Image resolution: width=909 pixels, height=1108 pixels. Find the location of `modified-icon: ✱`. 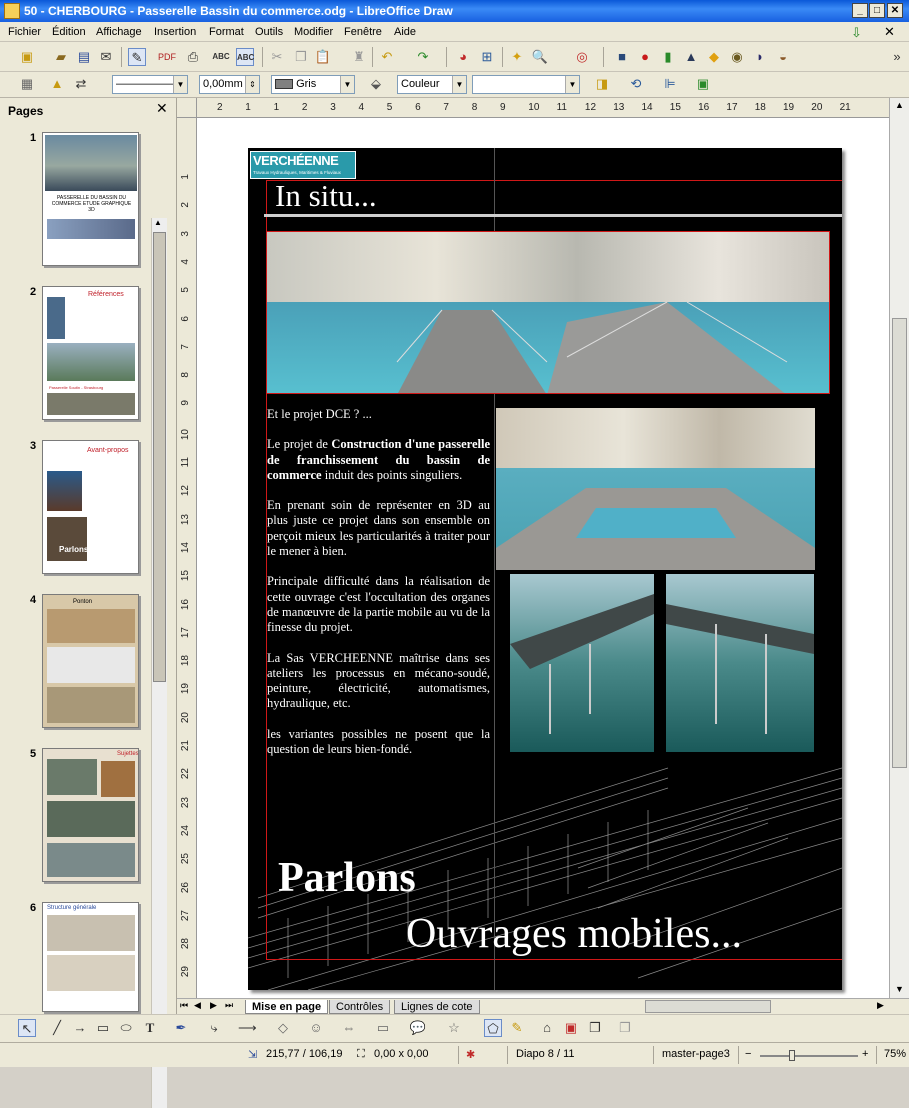

modified-icon: ✱ is located at coordinates (470, 1054).